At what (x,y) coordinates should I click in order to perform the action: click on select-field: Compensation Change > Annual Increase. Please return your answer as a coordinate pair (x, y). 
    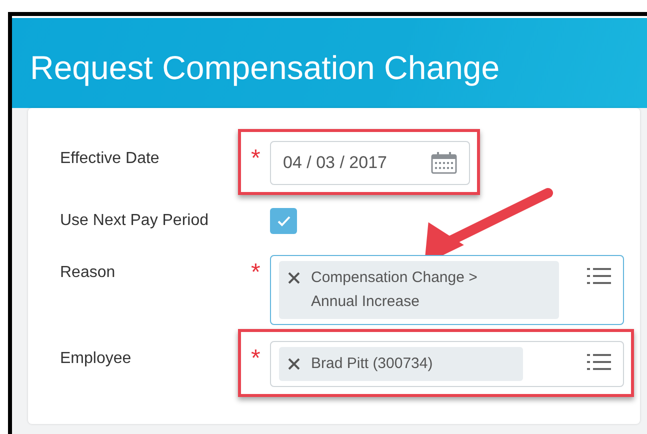
    Looking at the image, I should click on (447, 290).